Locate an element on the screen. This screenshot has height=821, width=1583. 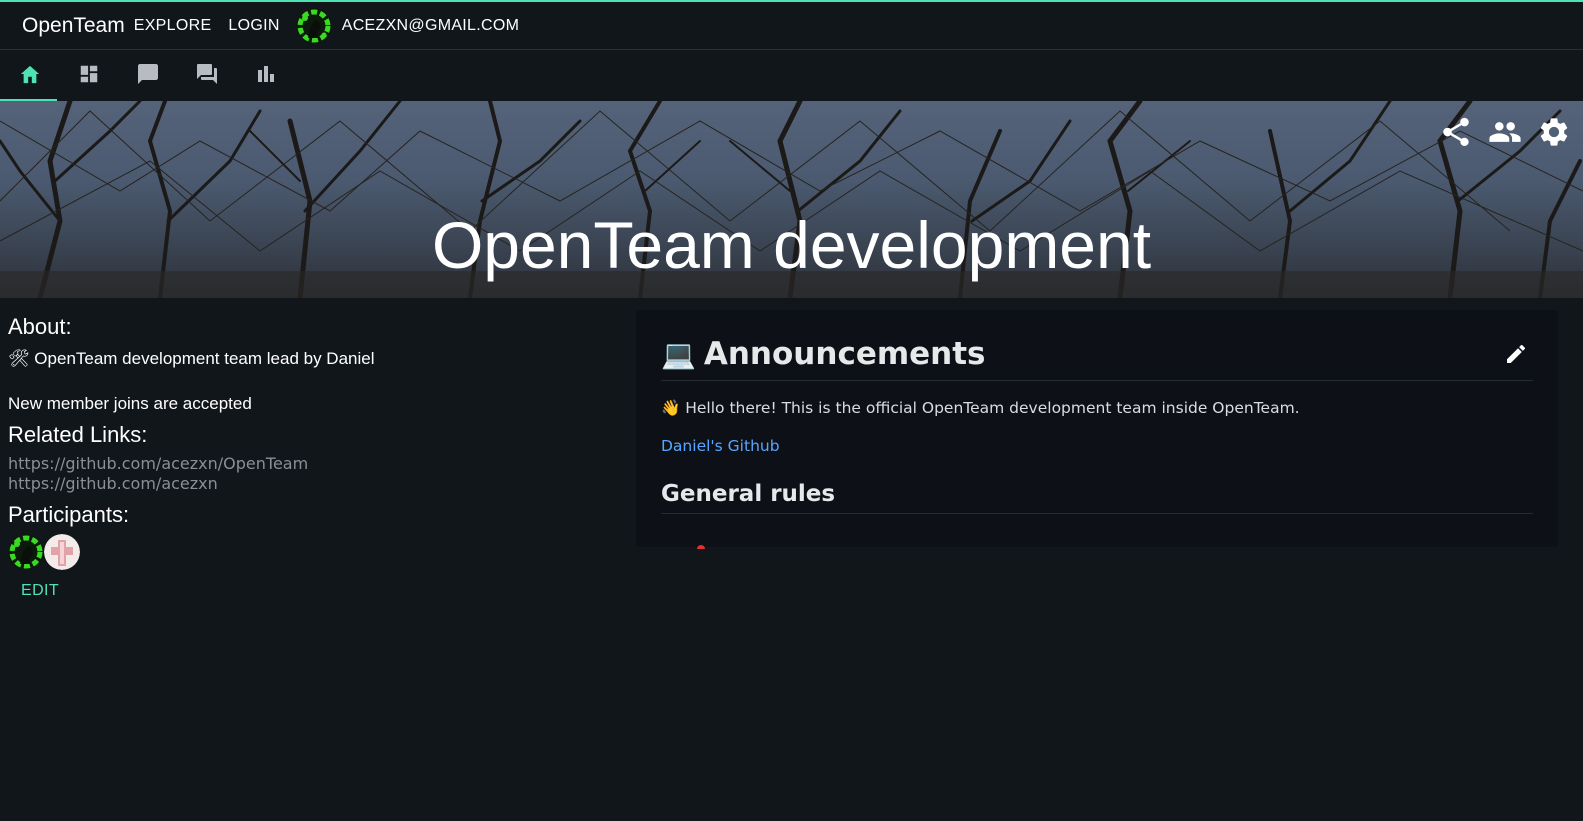
chat-icon is located at coordinates (148, 76).